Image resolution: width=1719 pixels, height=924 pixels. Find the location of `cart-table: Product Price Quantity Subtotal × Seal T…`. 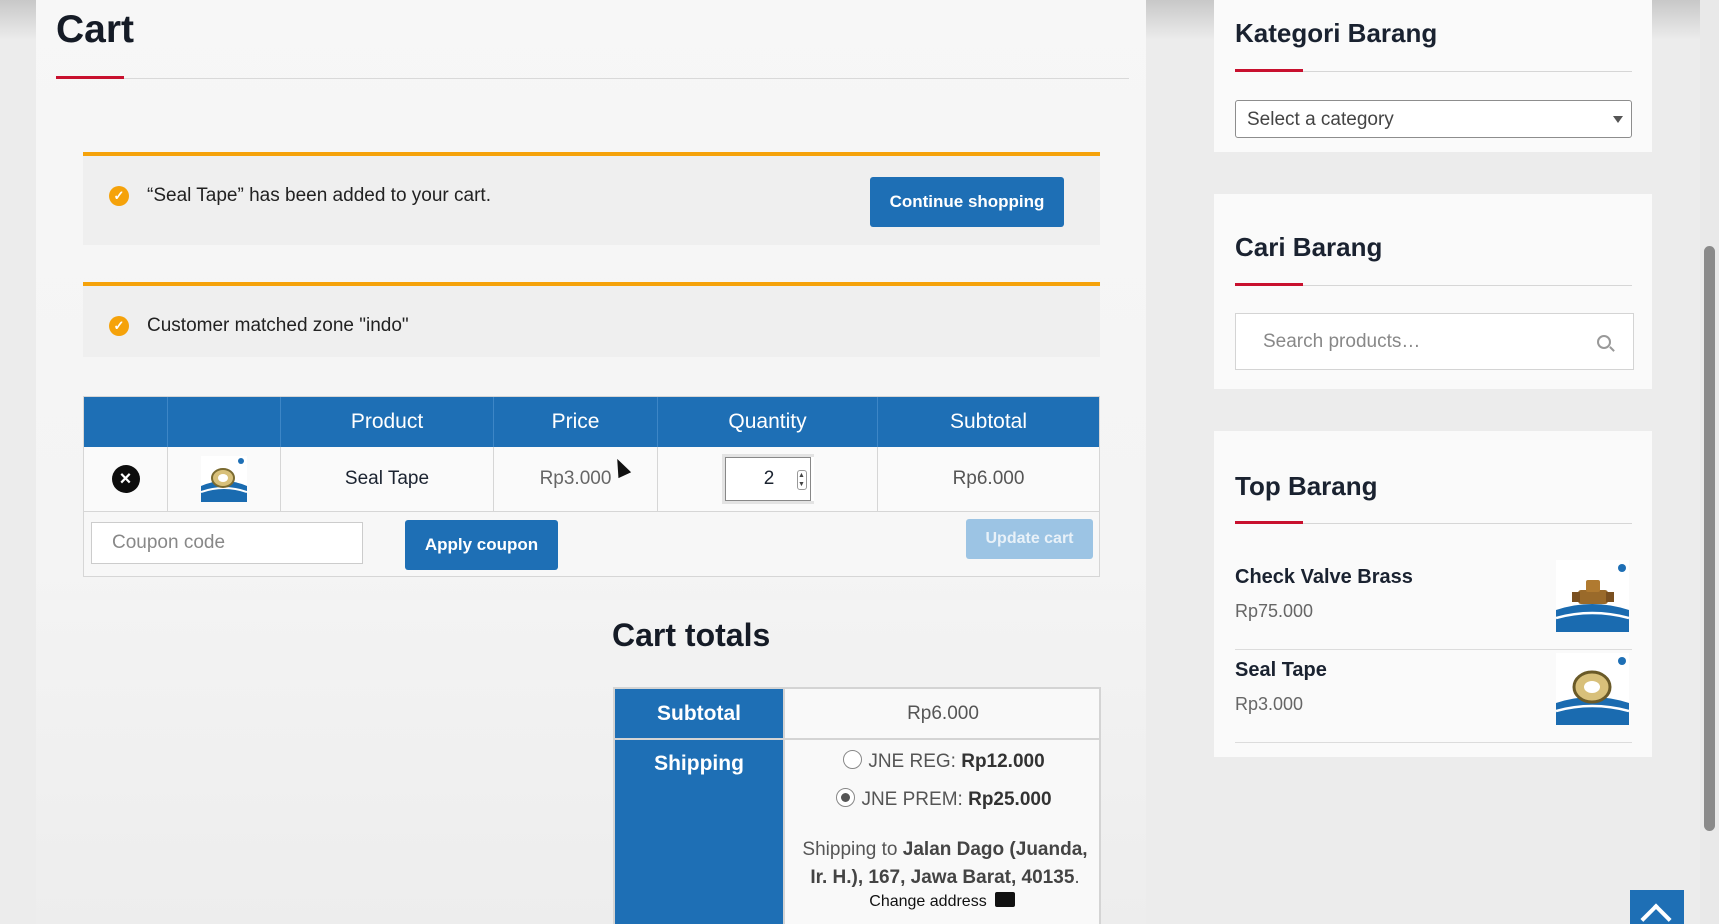

cart-table: Product Price Quantity Subtotal × Seal T… is located at coordinates (591, 486).